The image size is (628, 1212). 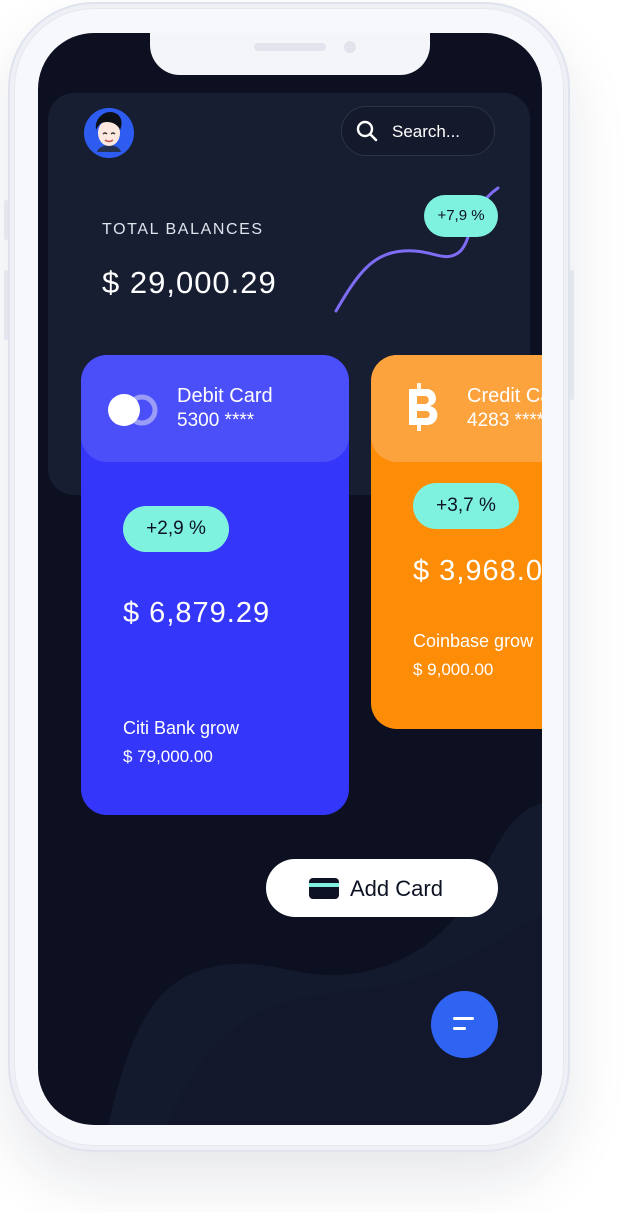 What do you see at coordinates (181, 728) in the screenshot?
I see `card-bank-name: Citi Bank grow` at bounding box center [181, 728].